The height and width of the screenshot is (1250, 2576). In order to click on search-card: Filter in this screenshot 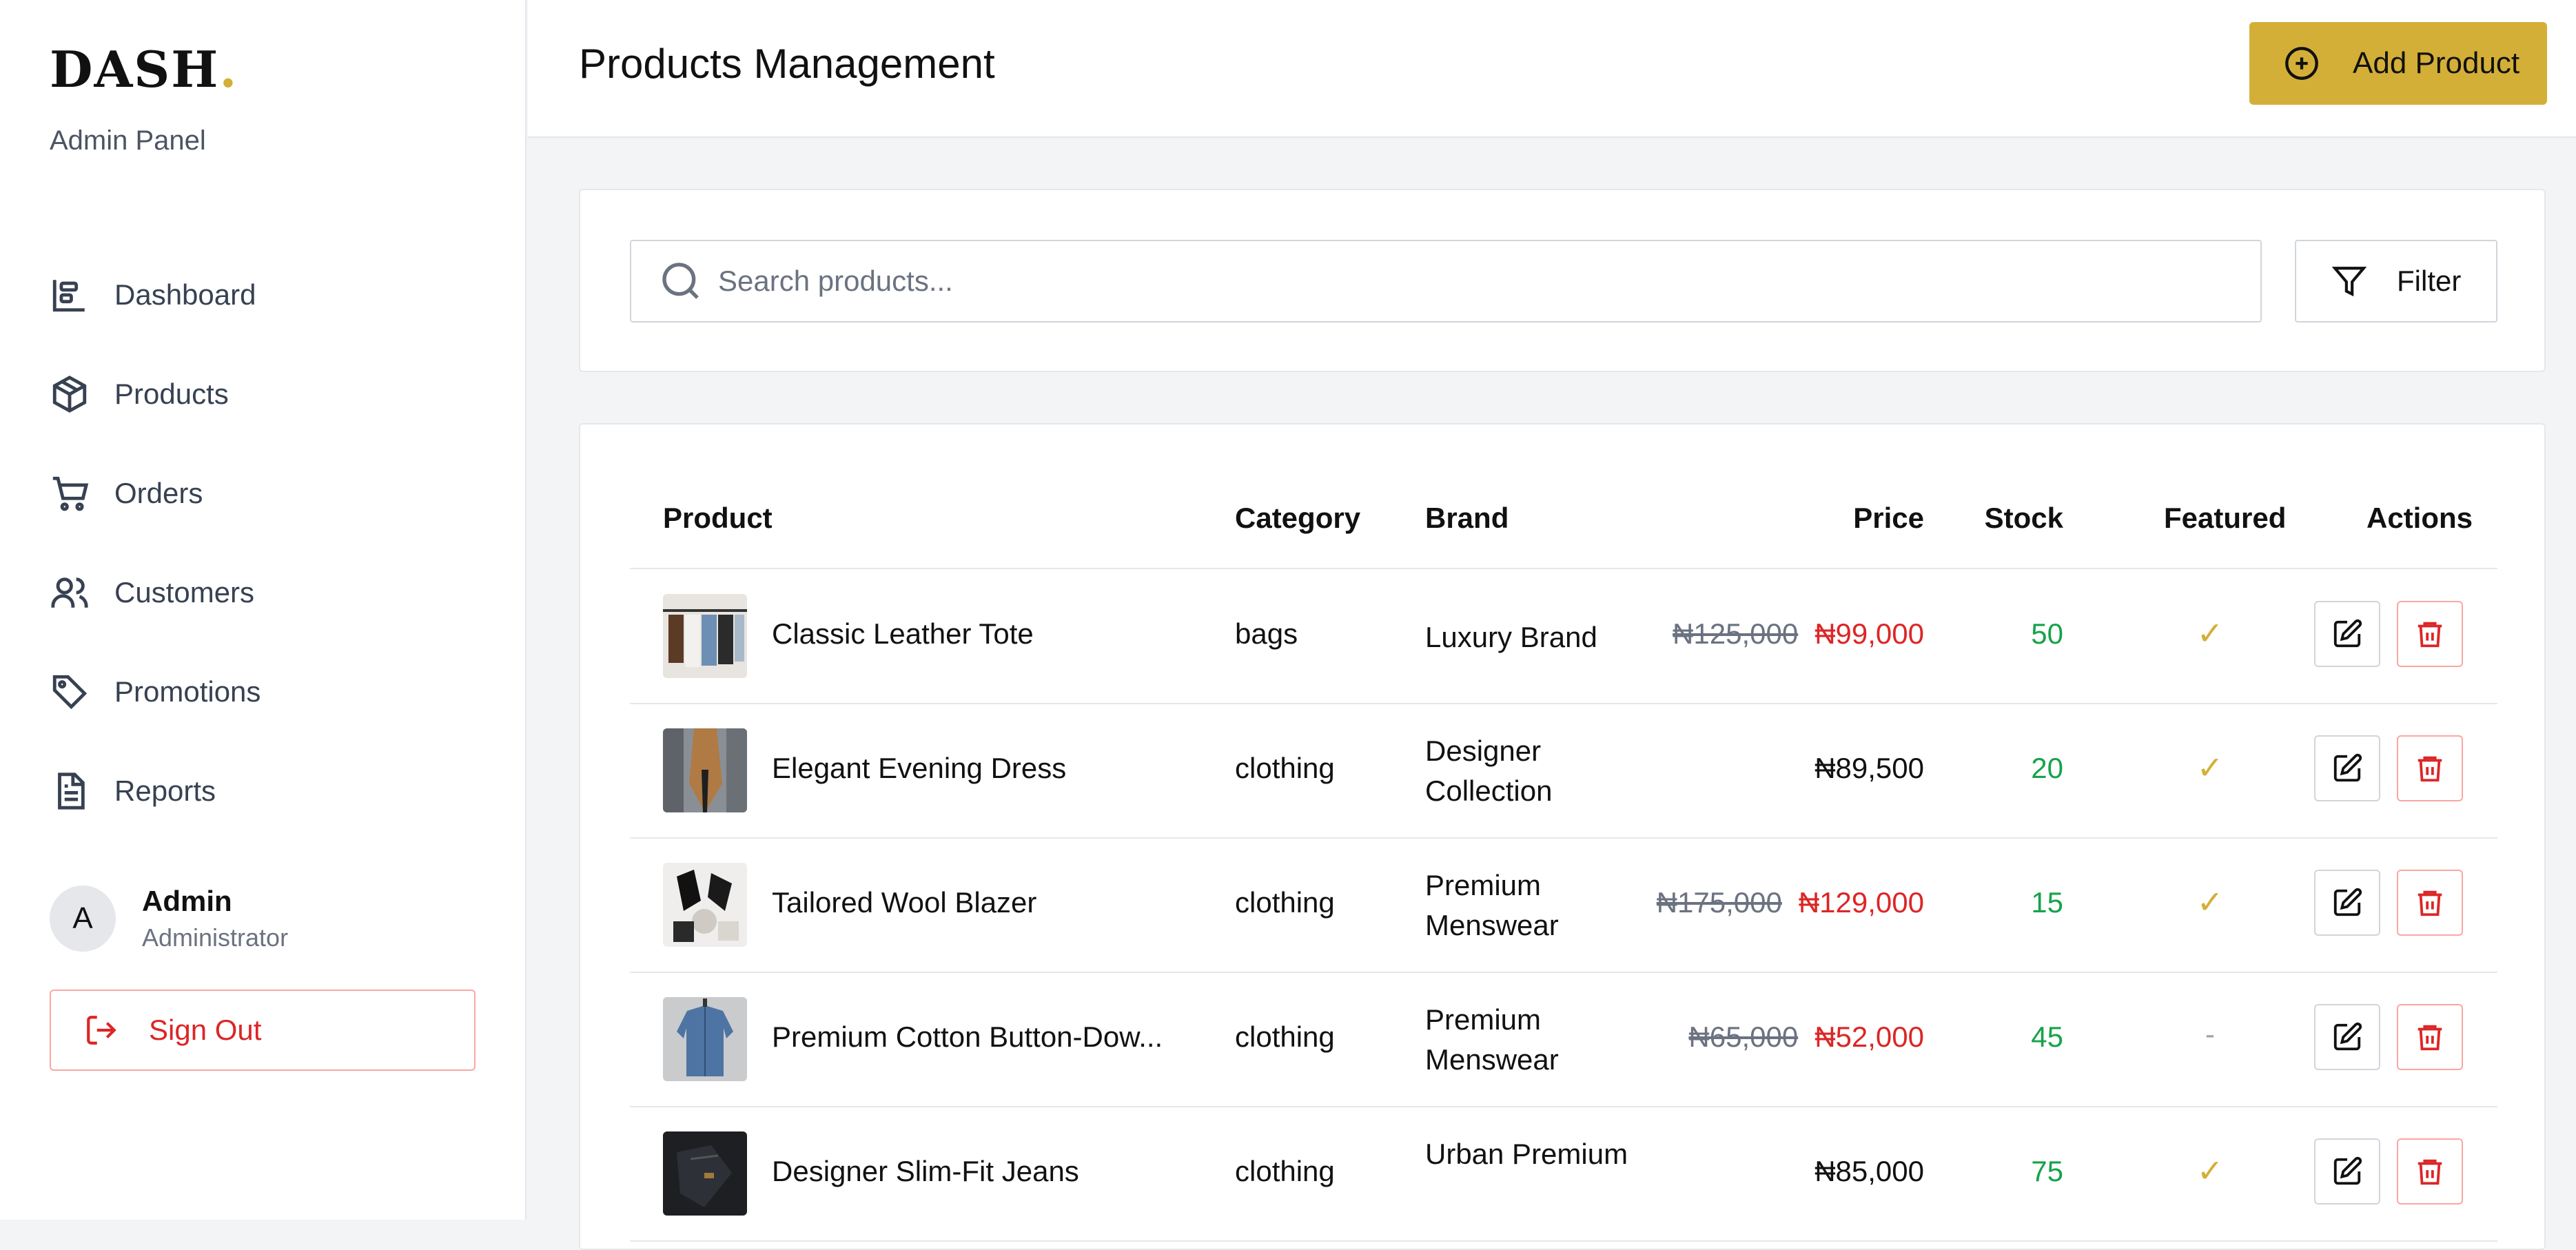, I will do `click(1562, 280)`.